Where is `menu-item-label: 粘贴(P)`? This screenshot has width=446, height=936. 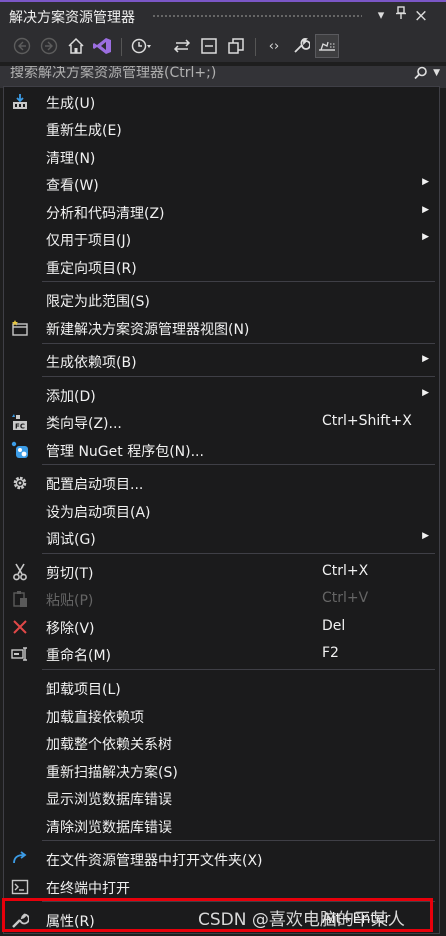
menu-item-label: 粘贴(P) is located at coordinates (70, 601).